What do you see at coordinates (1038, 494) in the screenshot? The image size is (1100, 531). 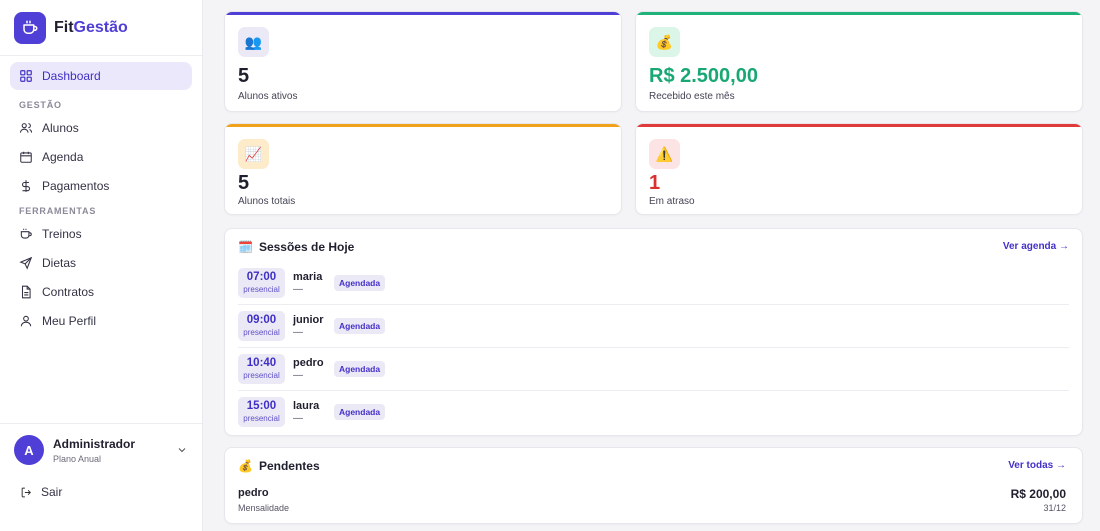 I see `pending-amount: R$ 200,00` at bounding box center [1038, 494].